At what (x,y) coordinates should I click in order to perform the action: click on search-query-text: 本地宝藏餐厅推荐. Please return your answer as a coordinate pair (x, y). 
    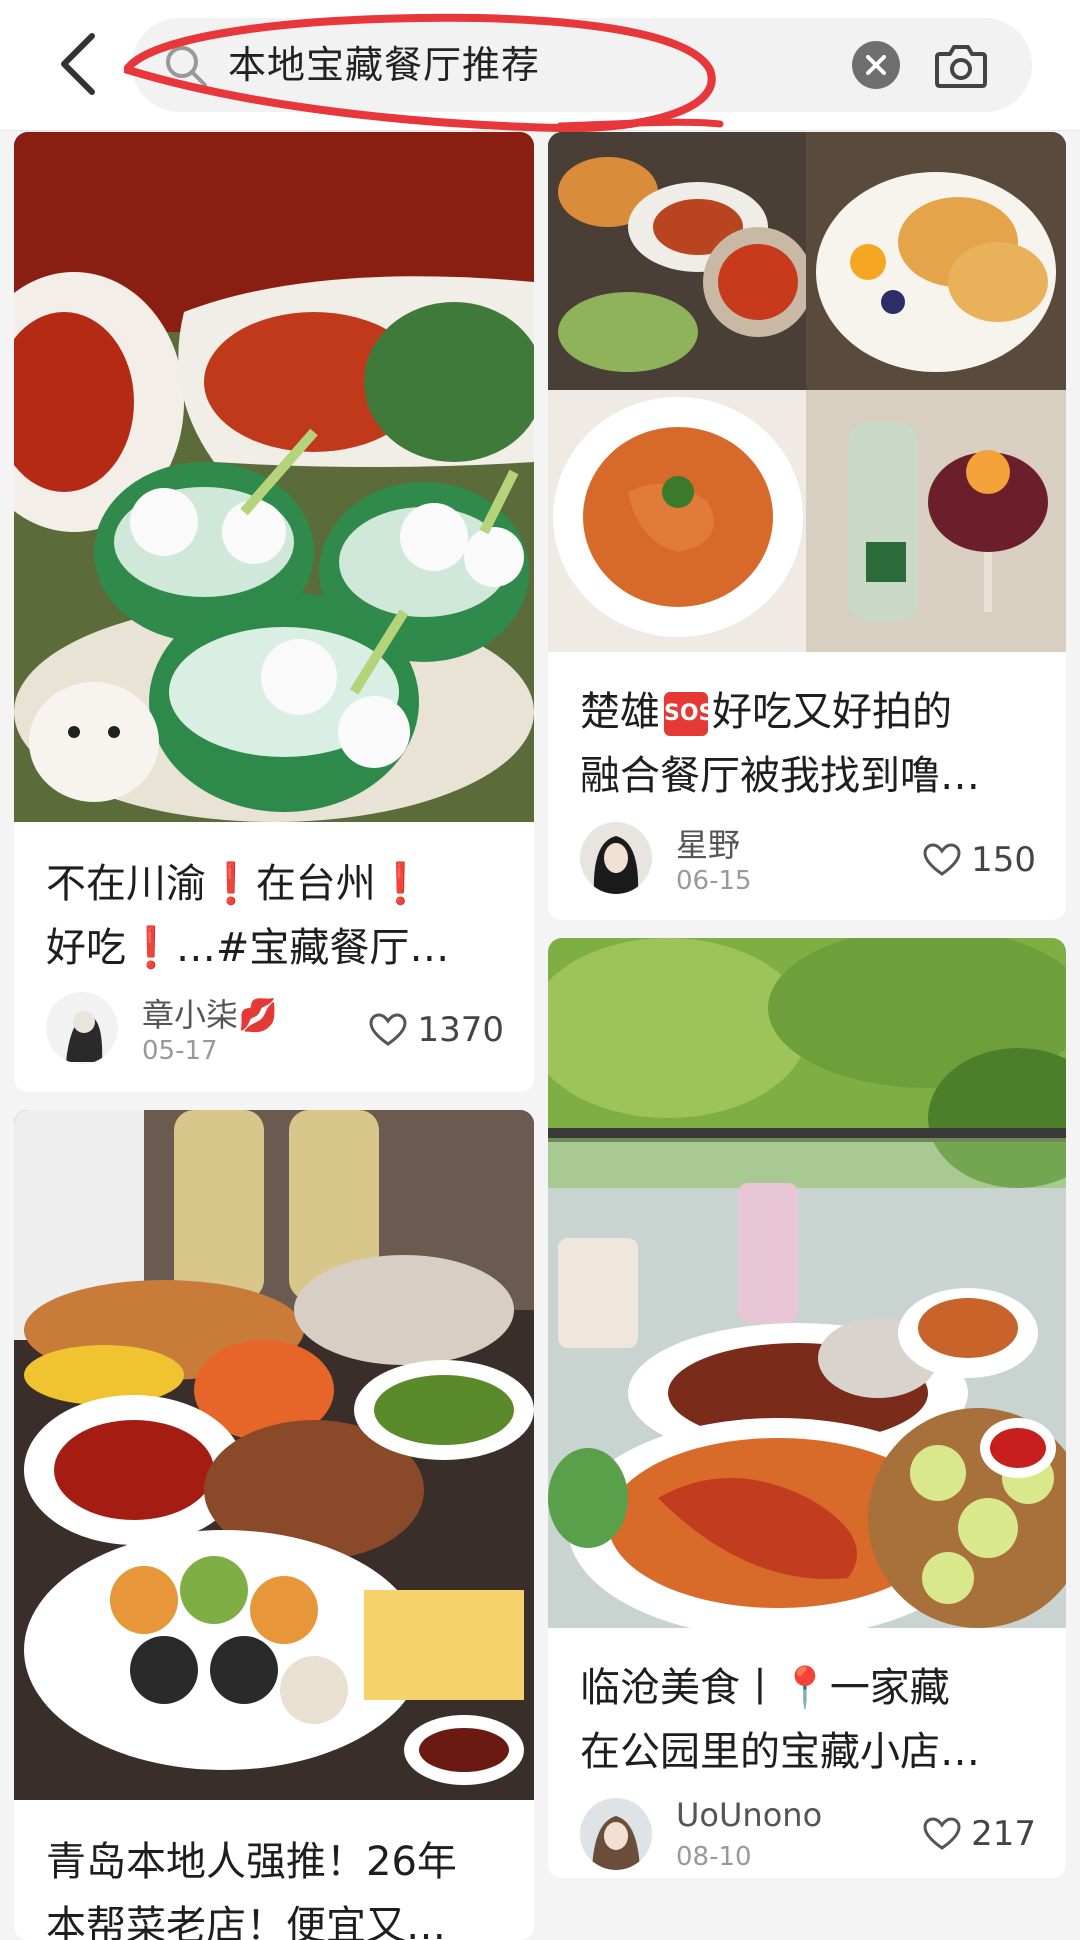
    Looking at the image, I should click on (384, 65).